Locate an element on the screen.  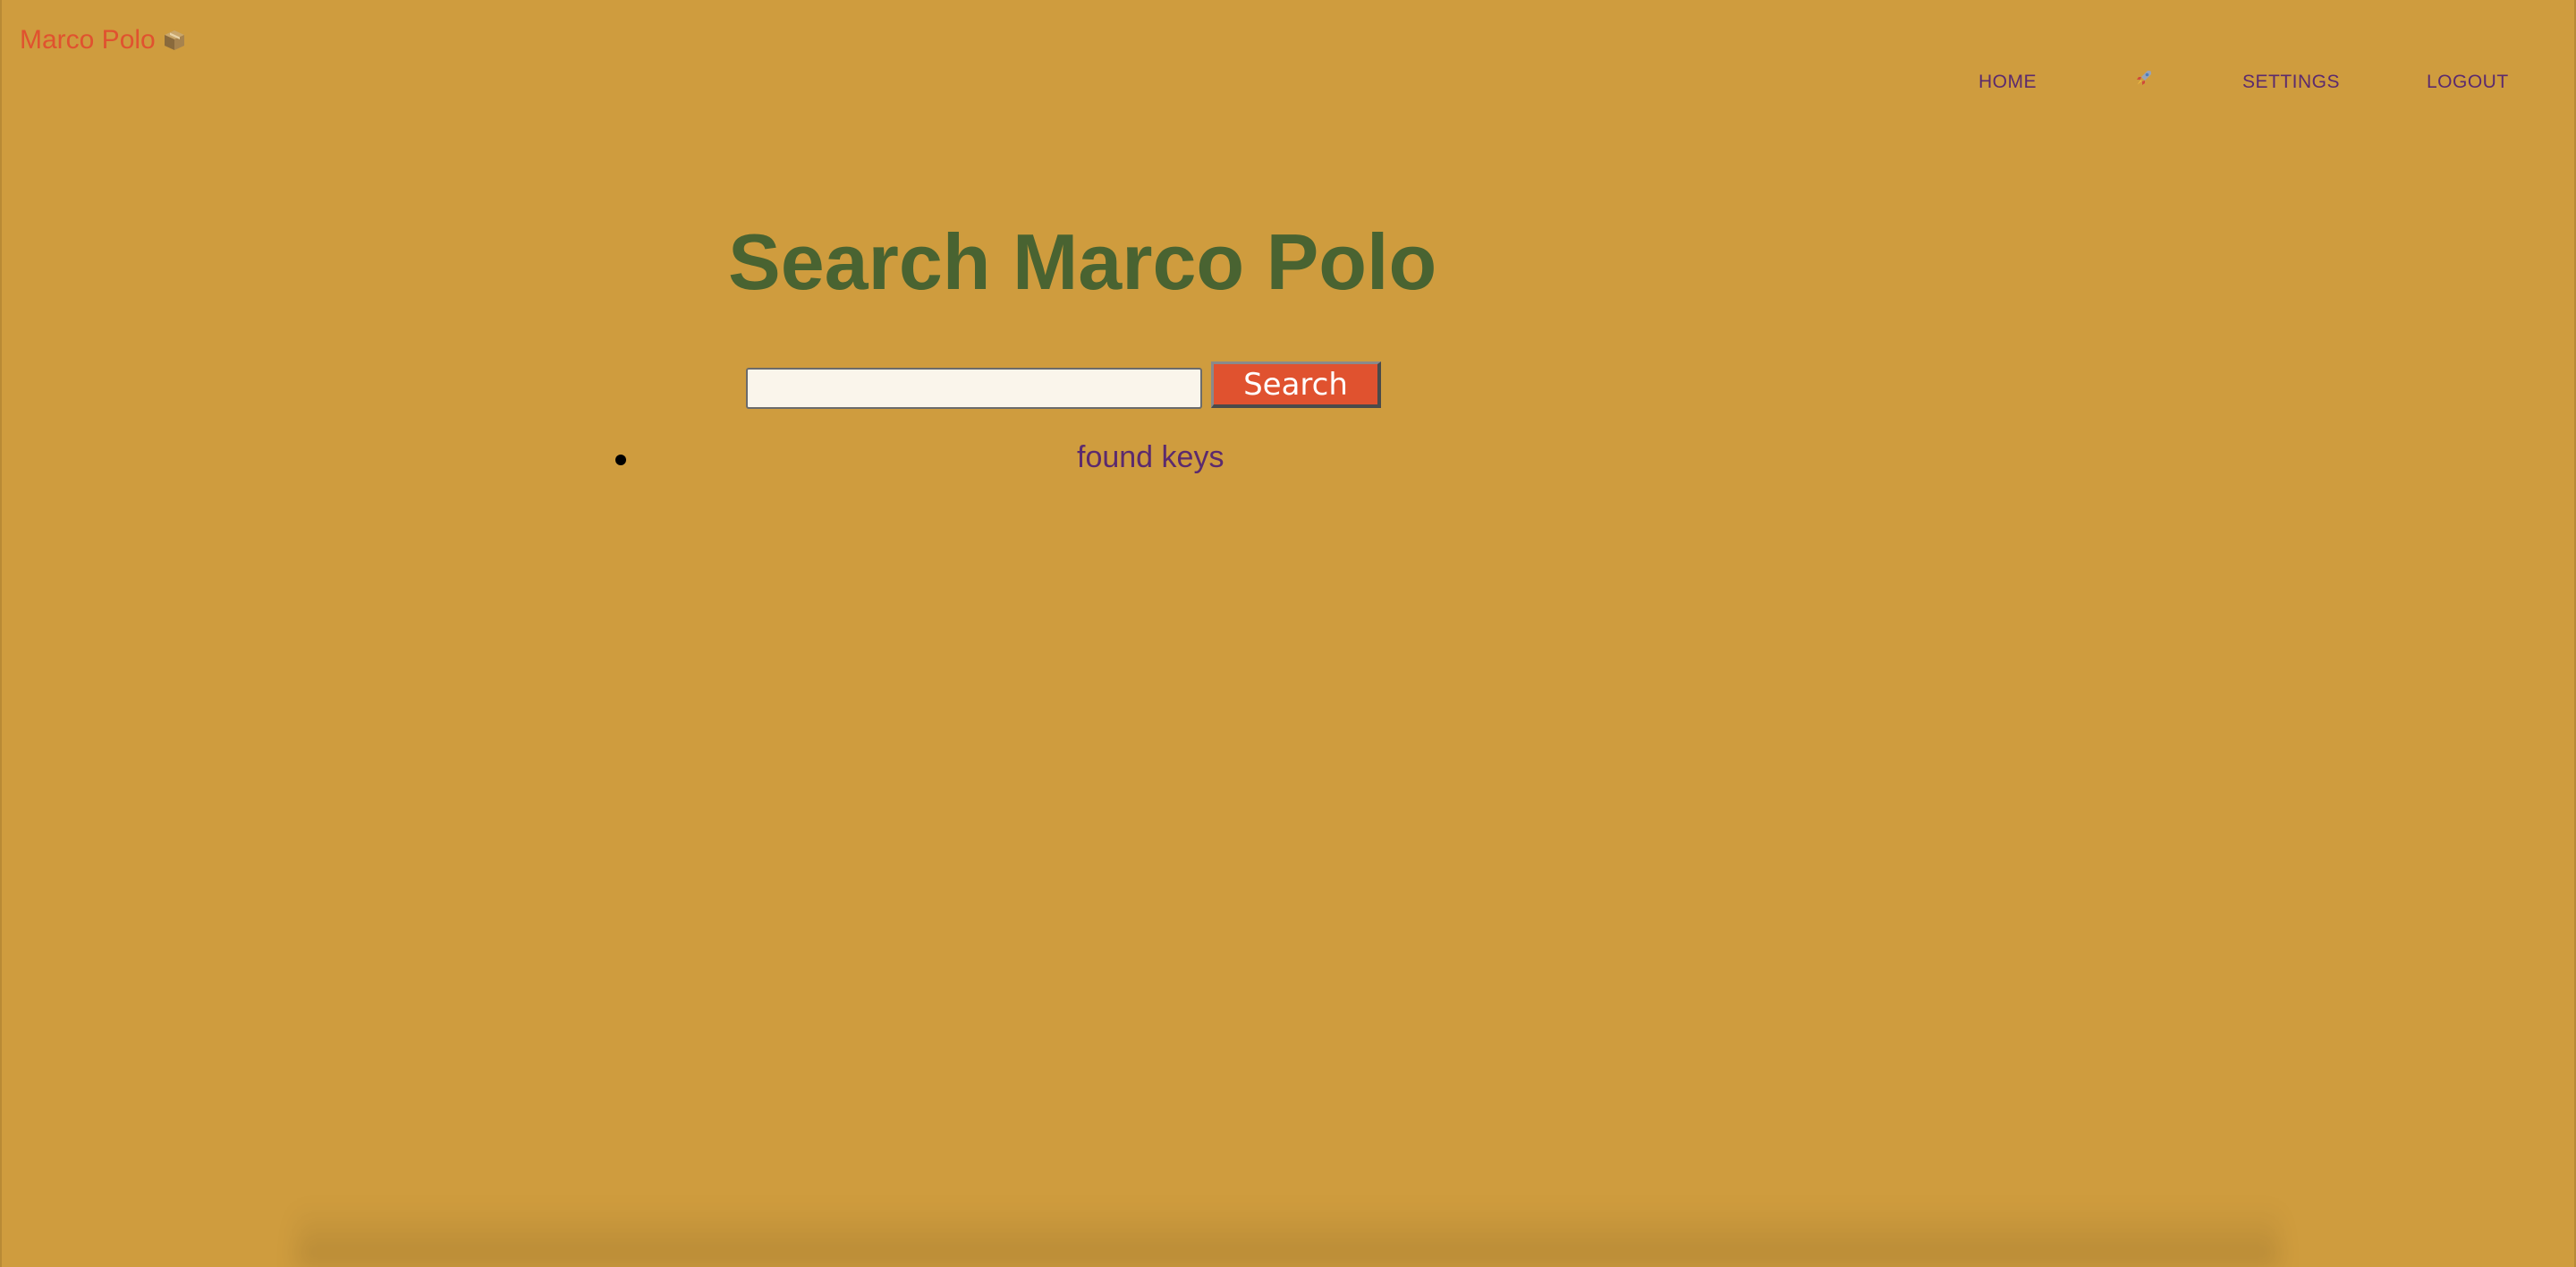
bullet-marker is located at coordinates (620, 460).